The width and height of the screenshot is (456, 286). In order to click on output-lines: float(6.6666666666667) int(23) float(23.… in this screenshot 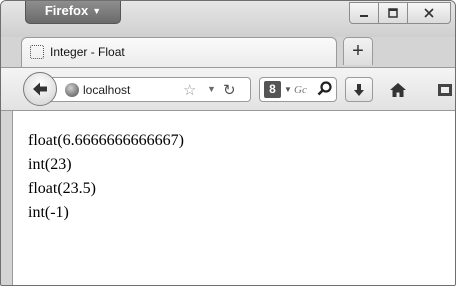, I will do `click(106, 177)`.